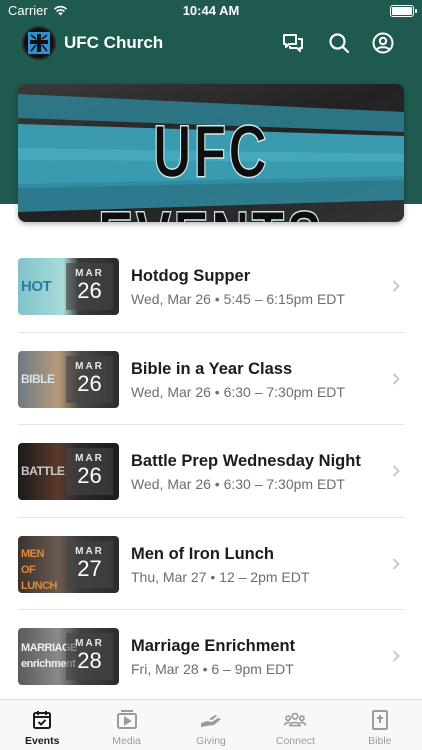 Image resolution: width=422 pixels, height=750 pixels. What do you see at coordinates (114, 42) in the screenshot?
I see `app-title: UFC Church` at bounding box center [114, 42].